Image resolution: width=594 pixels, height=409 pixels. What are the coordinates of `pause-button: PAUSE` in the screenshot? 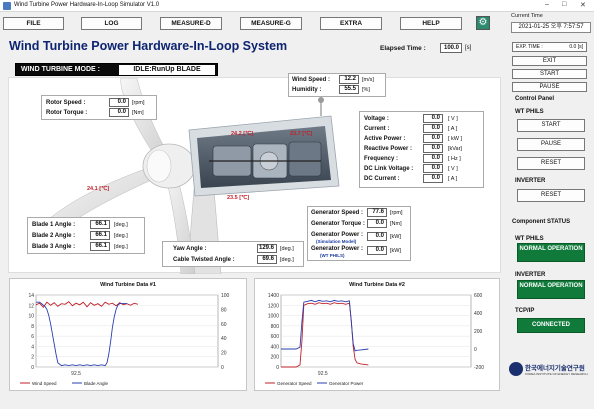 It's located at (549, 87).